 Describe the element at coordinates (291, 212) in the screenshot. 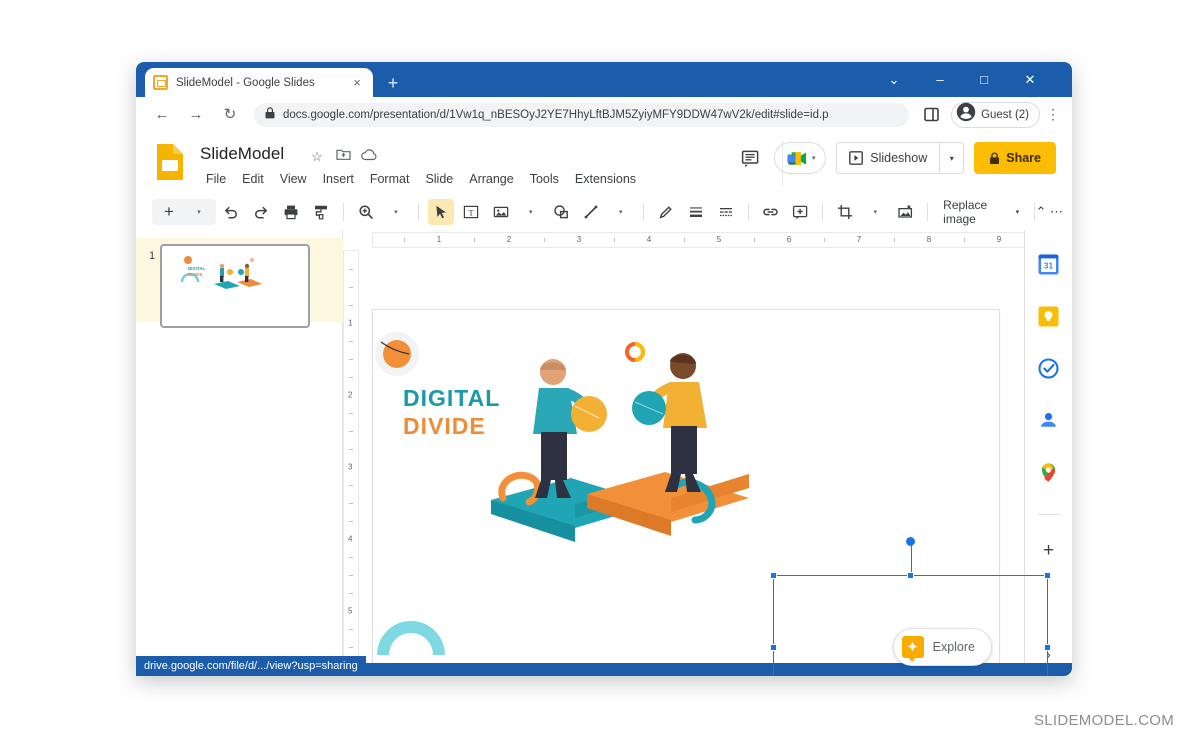

I see `print-icon` at that location.